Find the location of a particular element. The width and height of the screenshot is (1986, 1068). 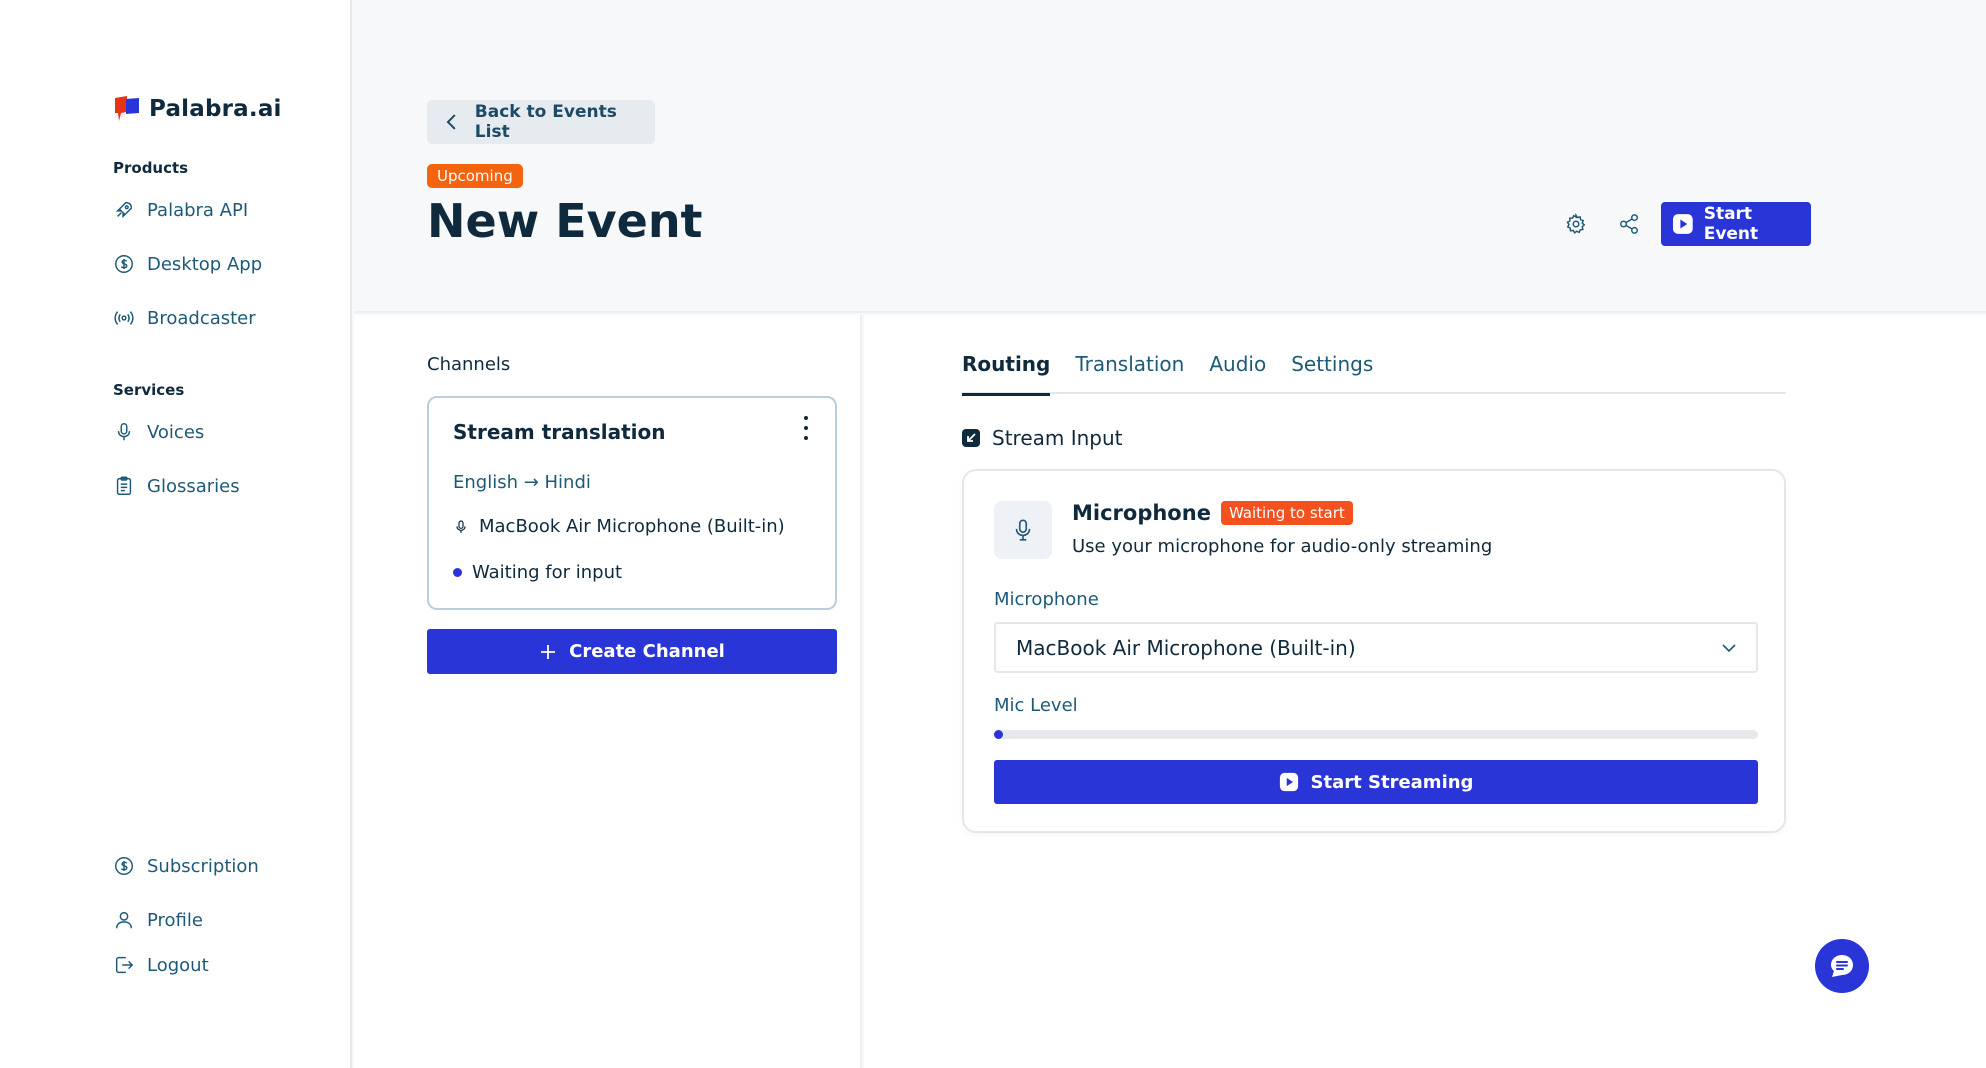

sidebar-item-label: Desktop App is located at coordinates (205, 264).